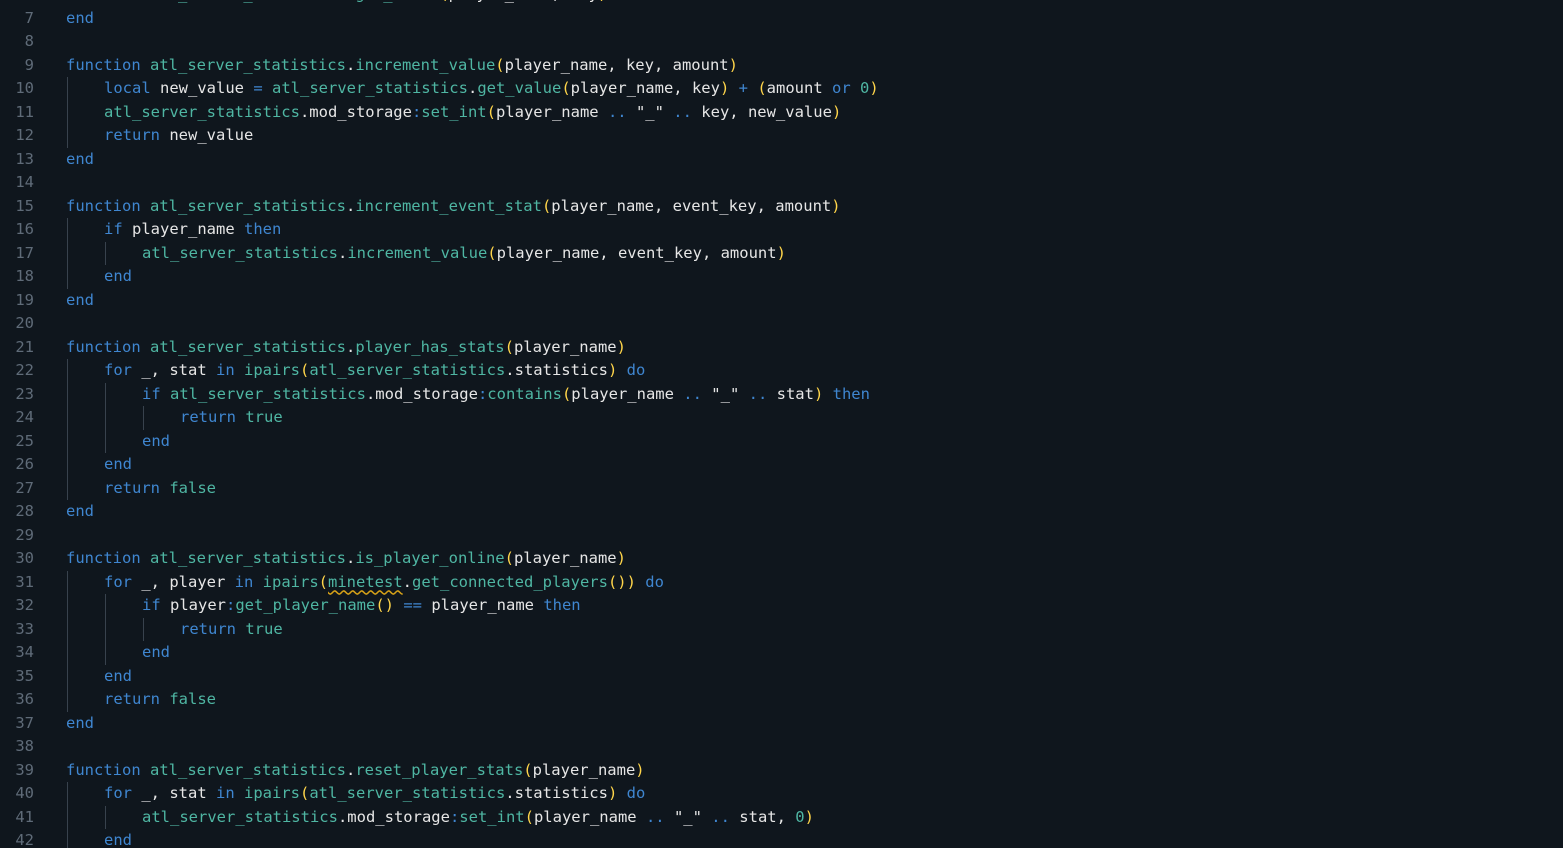 The width and height of the screenshot is (1563, 848). I want to click on code-token: =, so click(262, 88).